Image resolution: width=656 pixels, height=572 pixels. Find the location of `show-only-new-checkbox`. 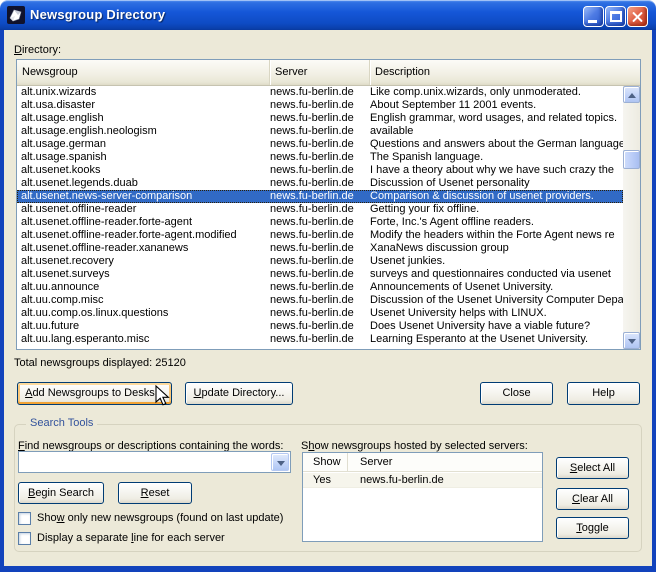

show-only-new-checkbox is located at coordinates (24, 518).